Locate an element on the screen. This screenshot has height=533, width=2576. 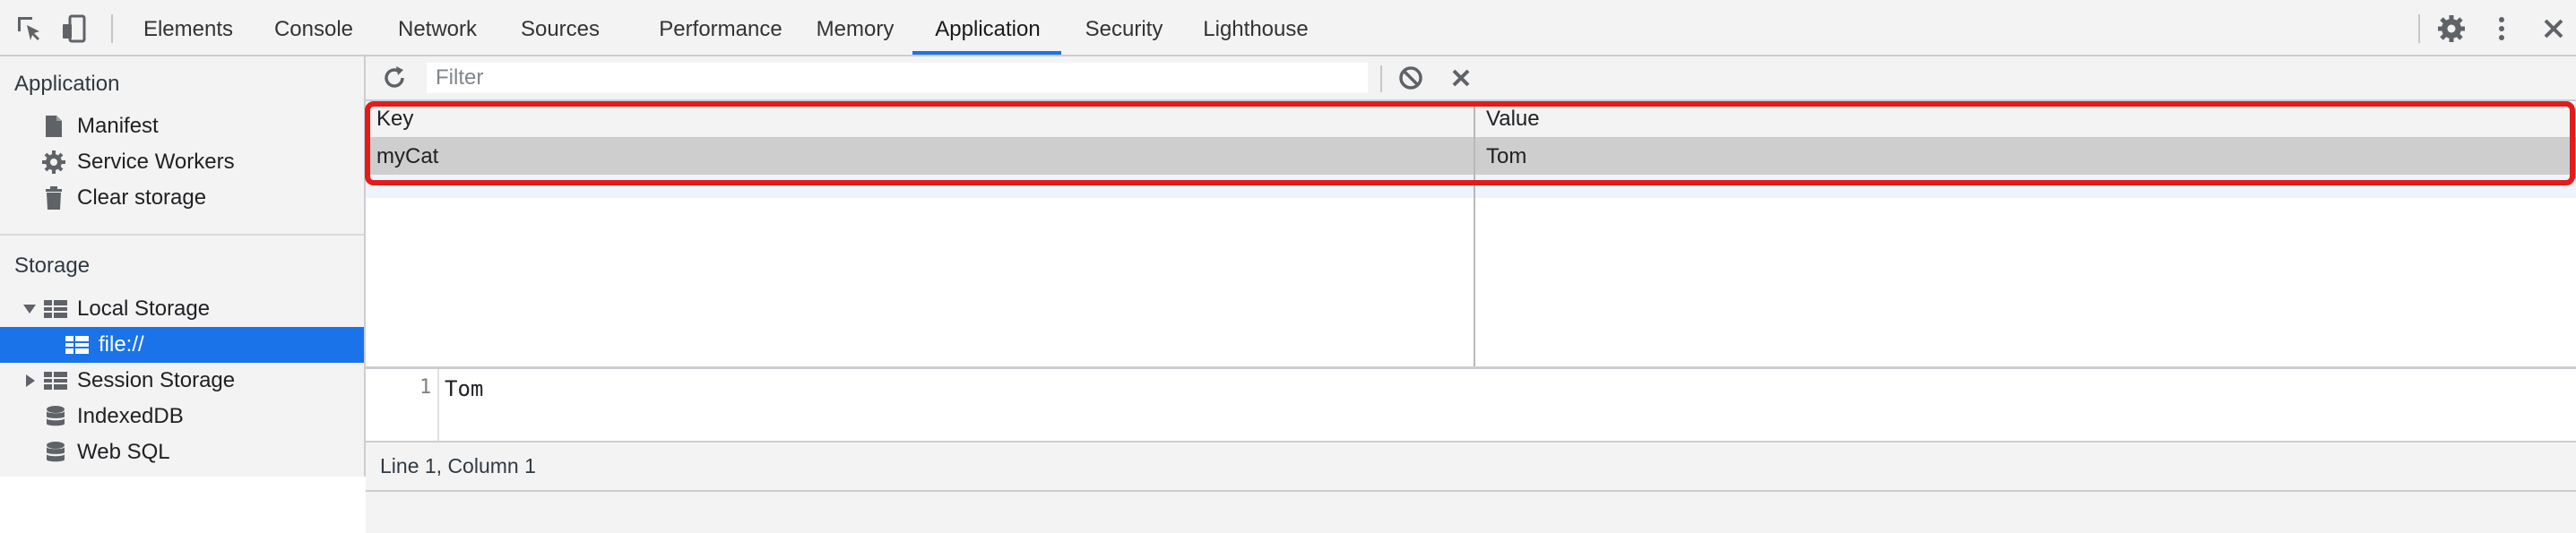
grid-header: Key Value is located at coordinates (1471, 120).